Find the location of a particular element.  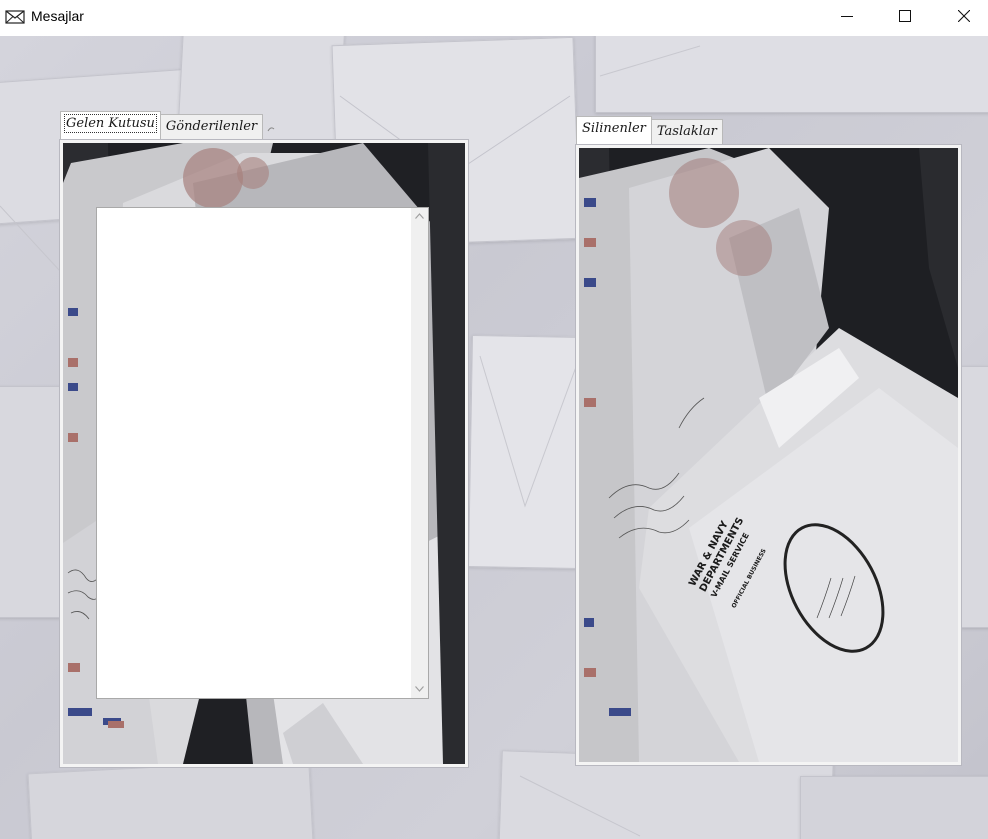

close-icon is located at coordinates (964, 16).